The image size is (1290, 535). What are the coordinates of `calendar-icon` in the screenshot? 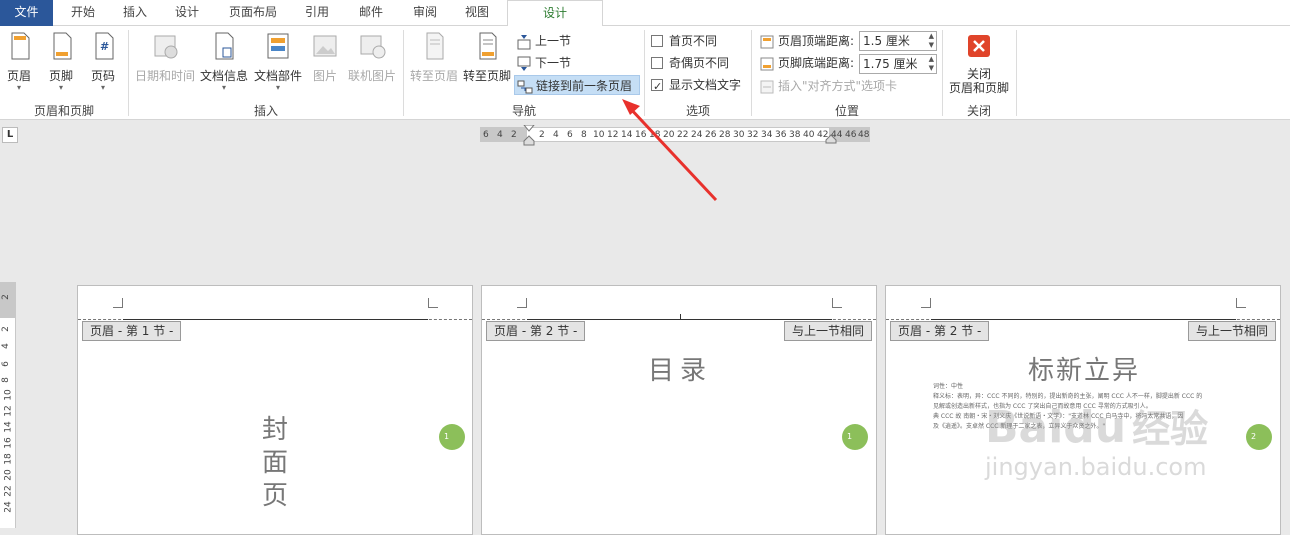 It's located at (166, 47).